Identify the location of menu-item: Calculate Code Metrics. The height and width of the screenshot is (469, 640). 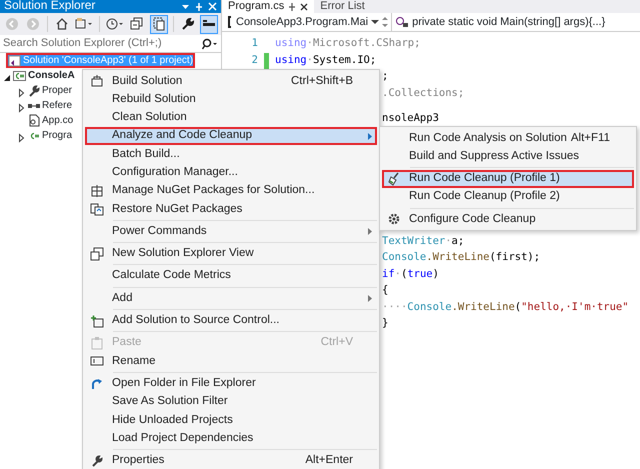
(231, 276).